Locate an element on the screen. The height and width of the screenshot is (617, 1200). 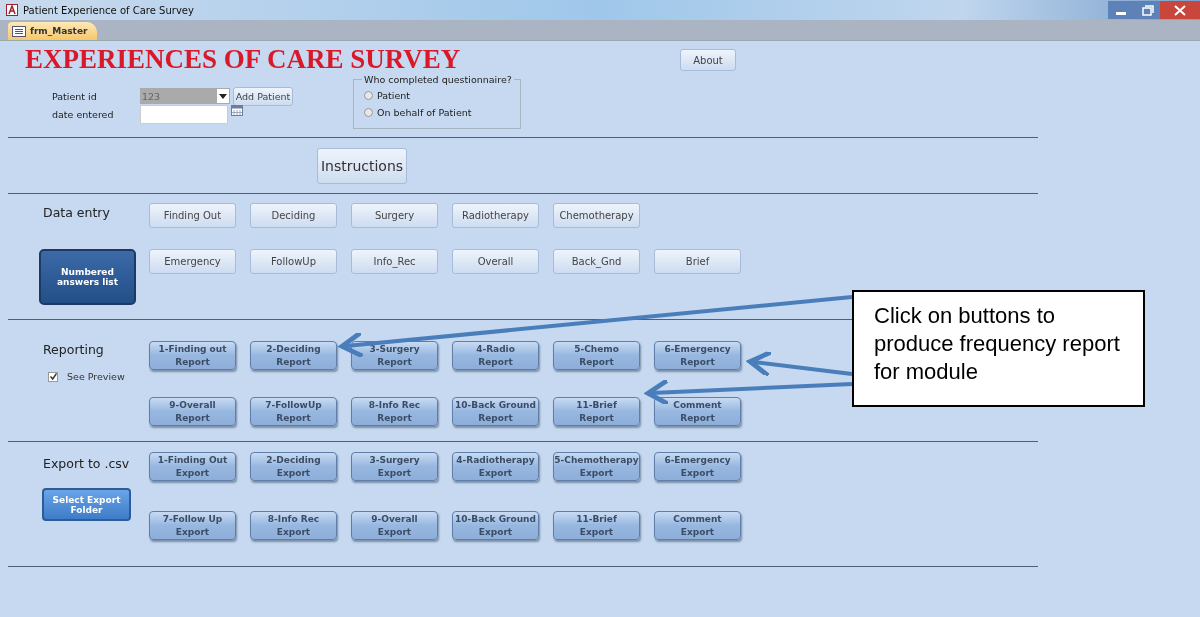
module-button: Overall is located at coordinates (495, 261).